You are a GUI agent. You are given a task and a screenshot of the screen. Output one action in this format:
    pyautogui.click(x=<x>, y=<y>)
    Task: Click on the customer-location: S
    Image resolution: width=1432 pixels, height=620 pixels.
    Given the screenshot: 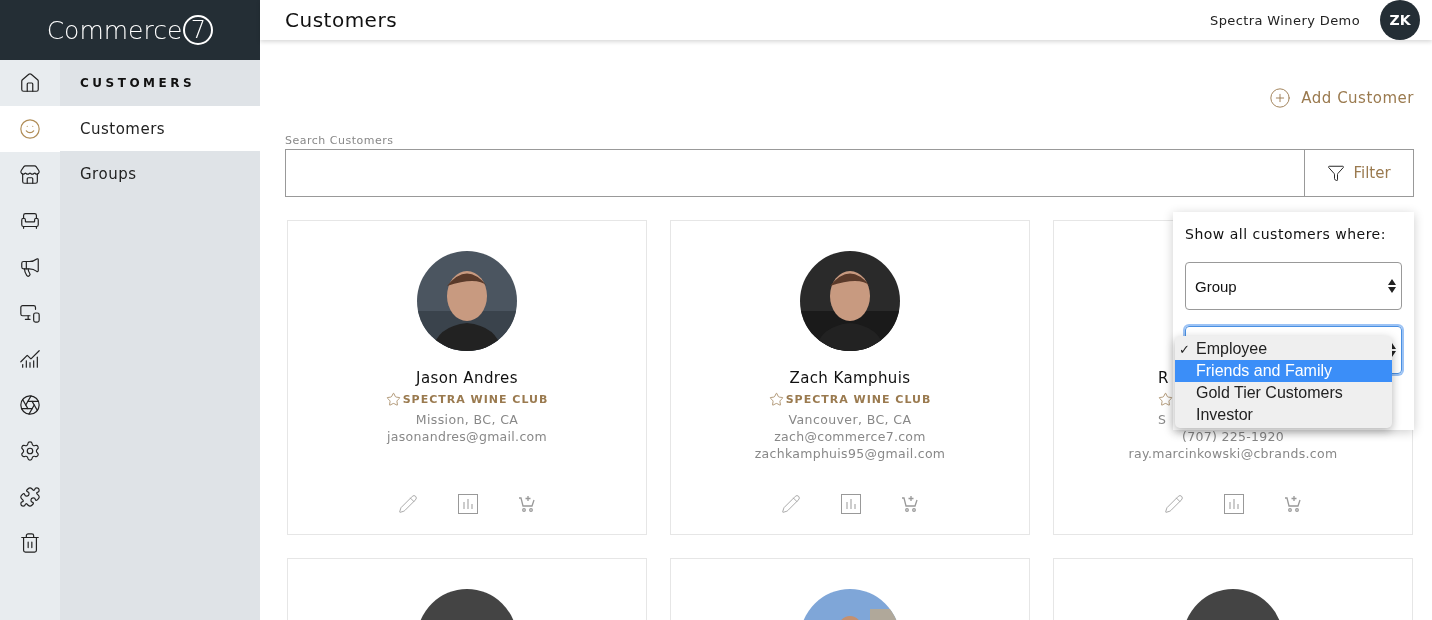 What is the action you would take?
    pyautogui.click(x=1162, y=420)
    